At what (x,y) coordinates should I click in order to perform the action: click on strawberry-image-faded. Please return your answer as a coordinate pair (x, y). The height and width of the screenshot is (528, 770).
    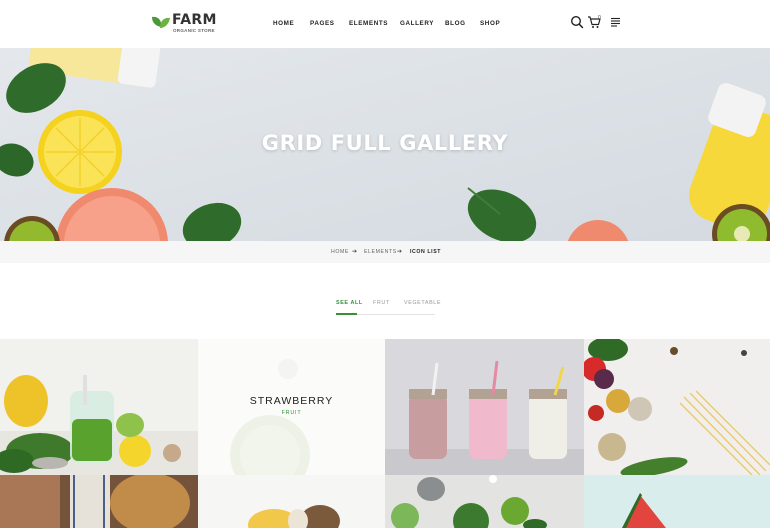
    Looking at the image, I should click on (291, 407).